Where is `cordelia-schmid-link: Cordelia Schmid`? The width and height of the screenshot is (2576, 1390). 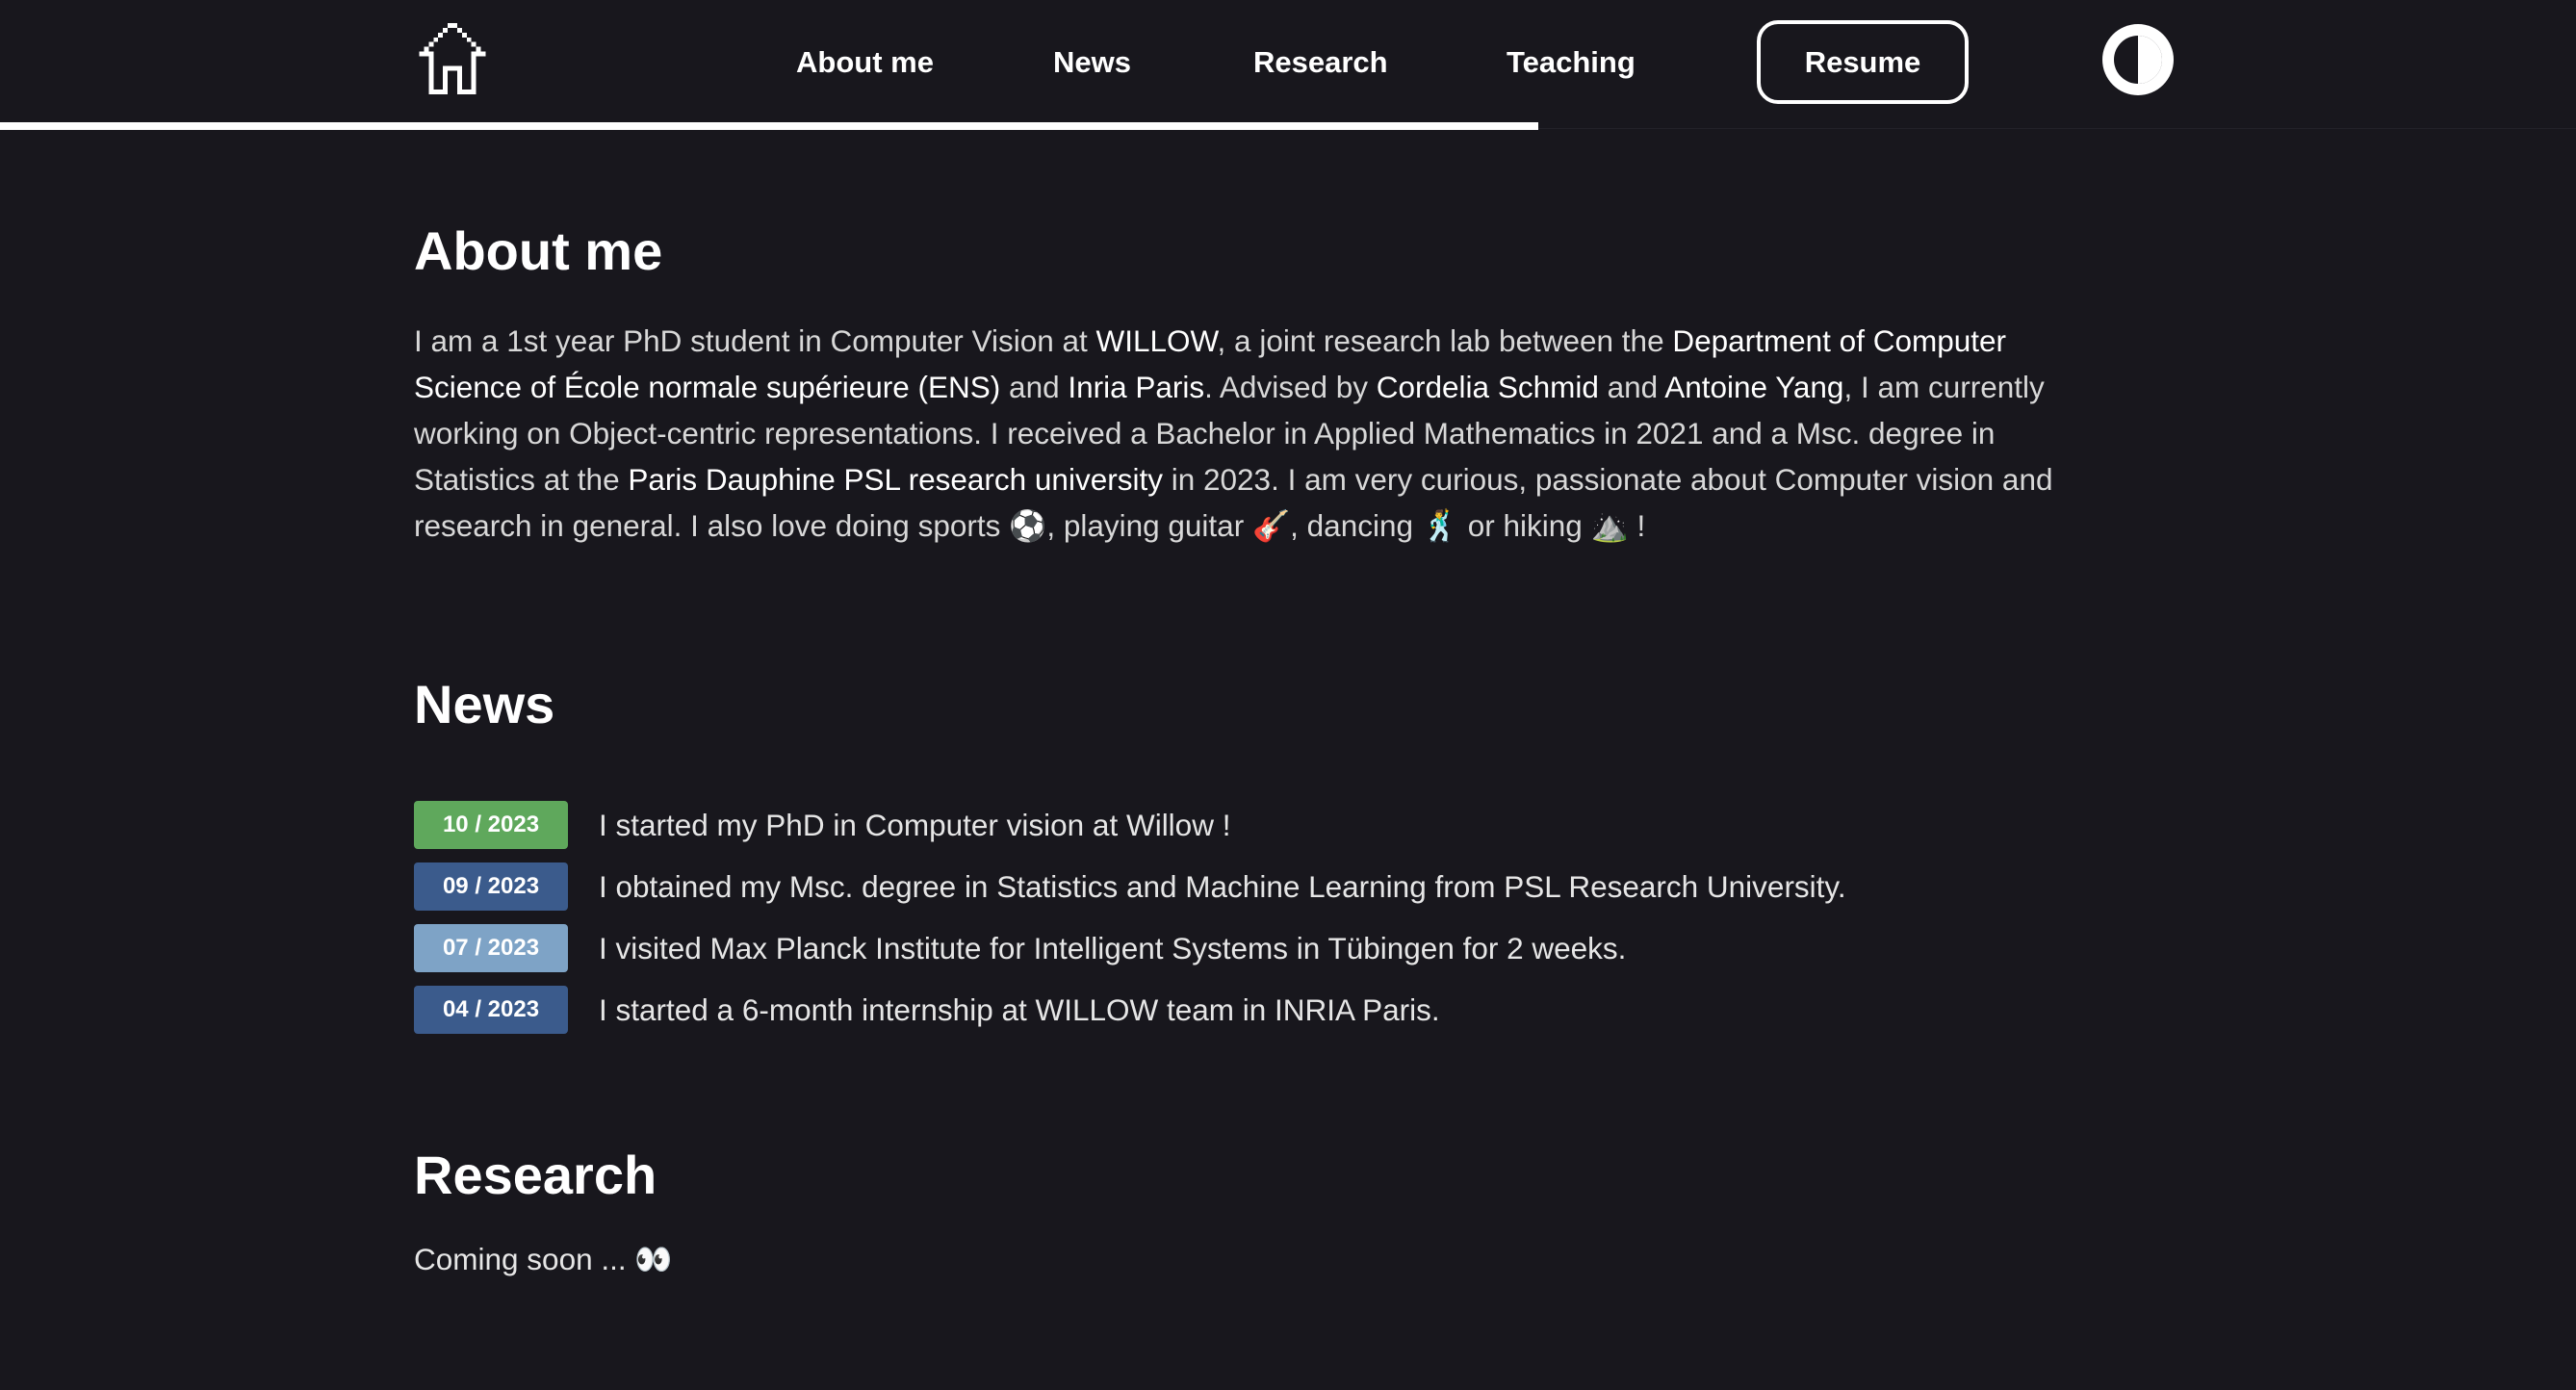
cordelia-schmid-link: Cordelia Schmid is located at coordinates (1488, 387).